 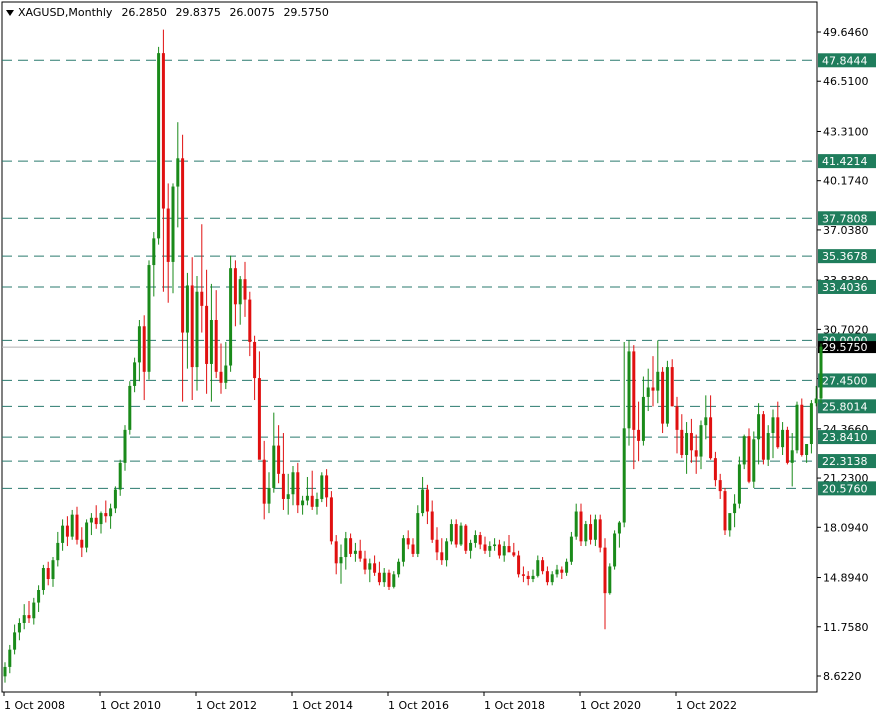 What do you see at coordinates (845, 287) in the screenshot?
I see `level-label: 33.4036` at bounding box center [845, 287].